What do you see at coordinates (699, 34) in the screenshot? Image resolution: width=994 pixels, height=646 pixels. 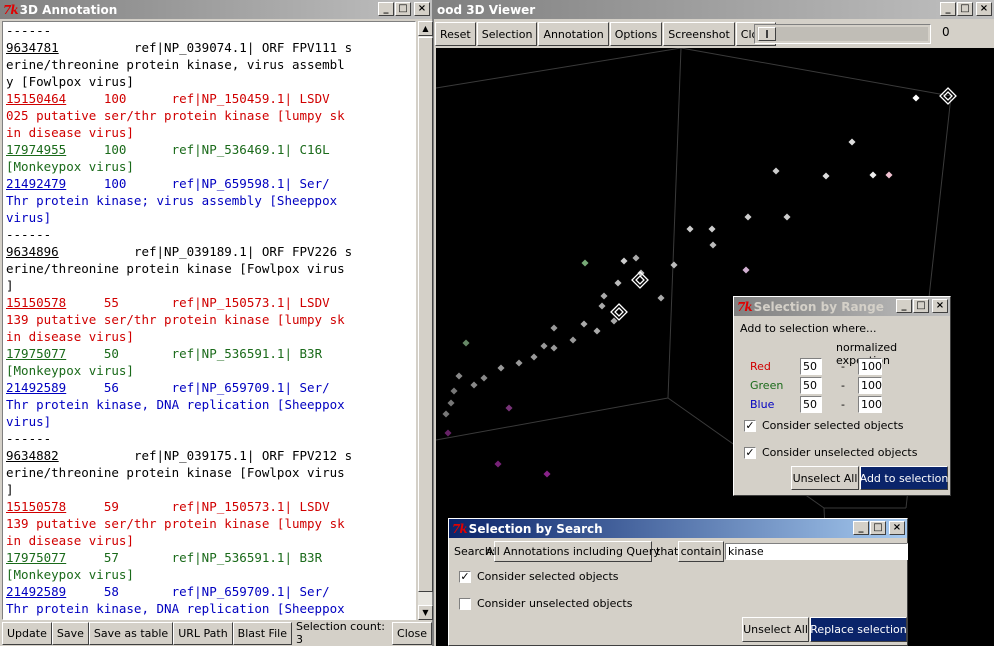 I see `screenshot-button: Screenshot` at bounding box center [699, 34].